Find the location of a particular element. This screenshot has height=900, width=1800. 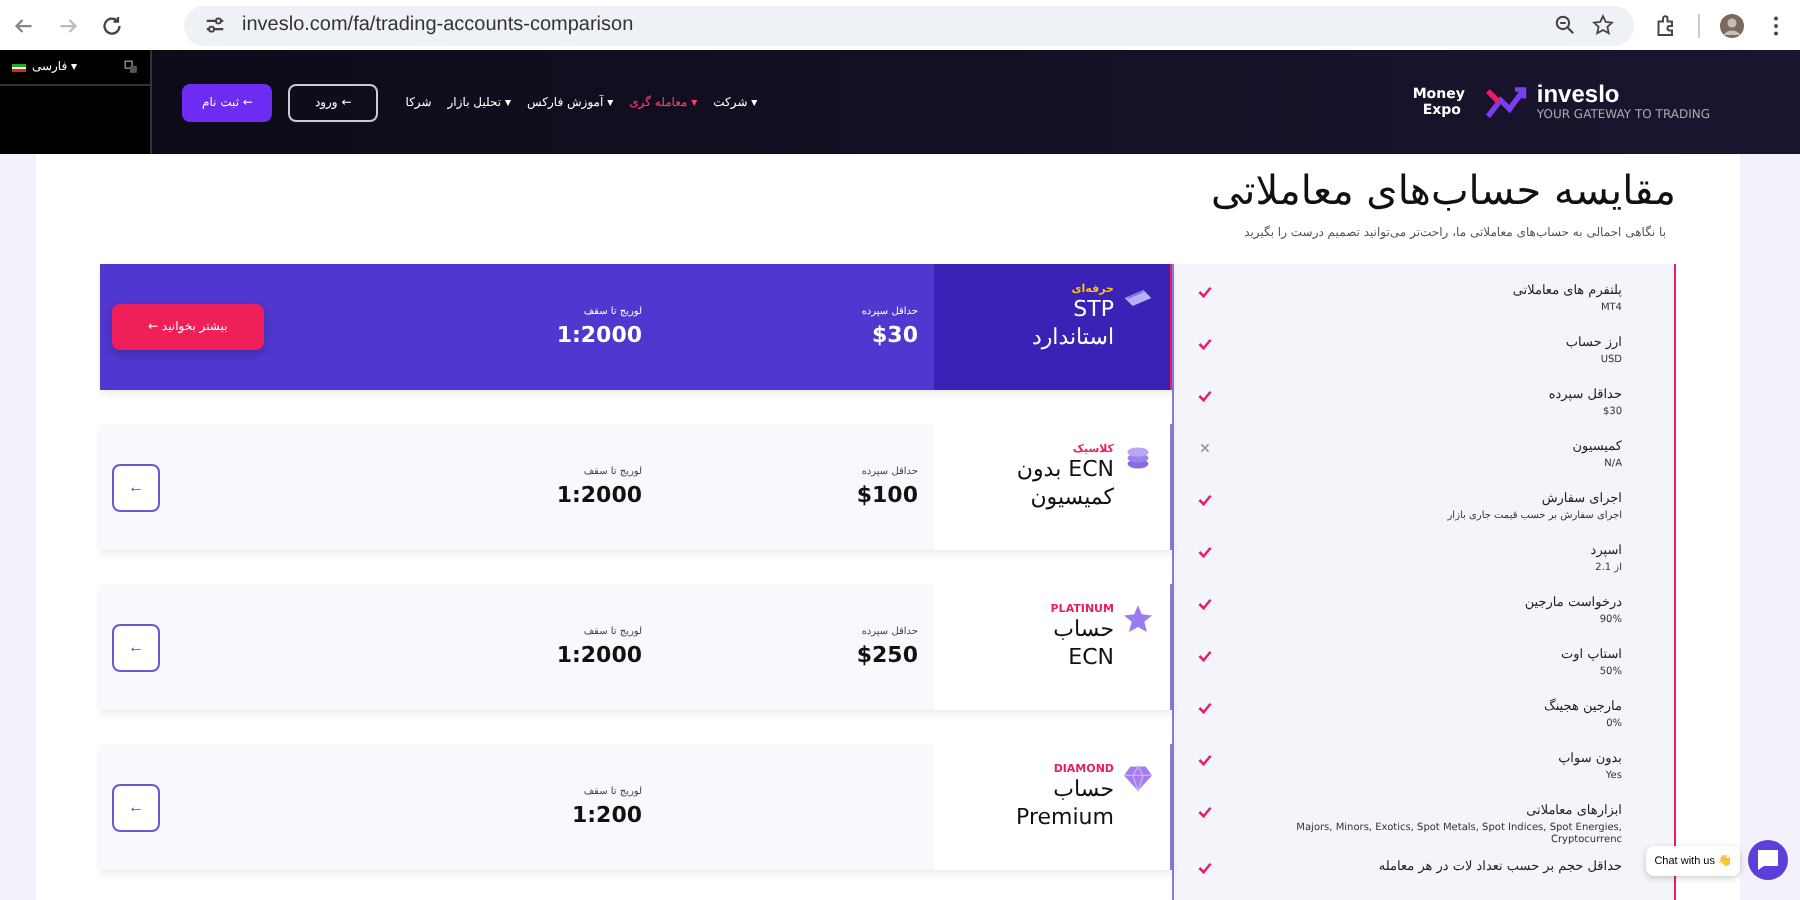

stat-value: $100 is located at coordinates (886, 495).